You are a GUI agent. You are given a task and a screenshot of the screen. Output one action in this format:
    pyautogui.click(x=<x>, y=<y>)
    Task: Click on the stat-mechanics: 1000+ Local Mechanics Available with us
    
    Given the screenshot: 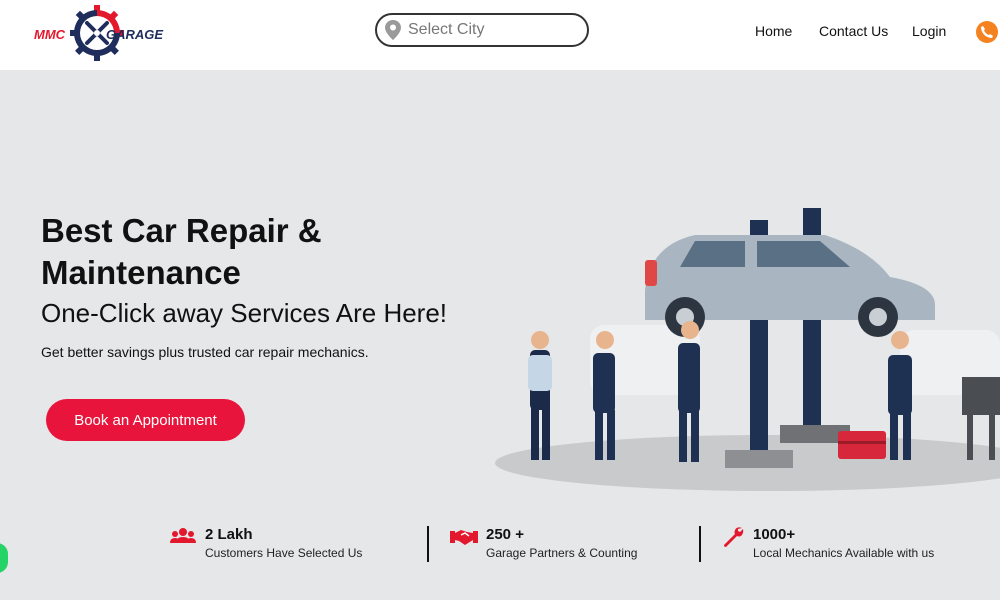 What is the action you would take?
    pyautogui.click(x=852, y=546)
    